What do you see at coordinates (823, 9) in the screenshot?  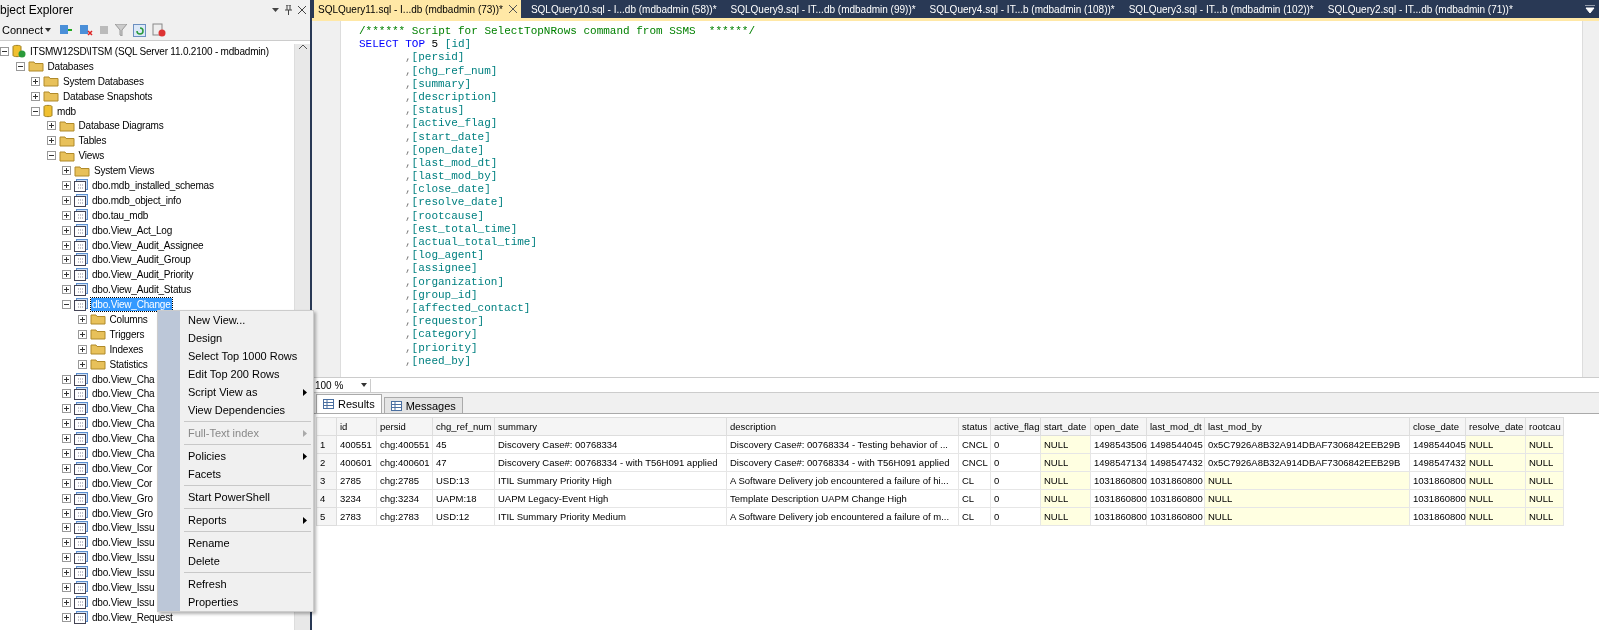 I see `document-tab: SQLQuery9.sql - IT...db (mdbadmin (99))*` at bounding box center [823, 9].